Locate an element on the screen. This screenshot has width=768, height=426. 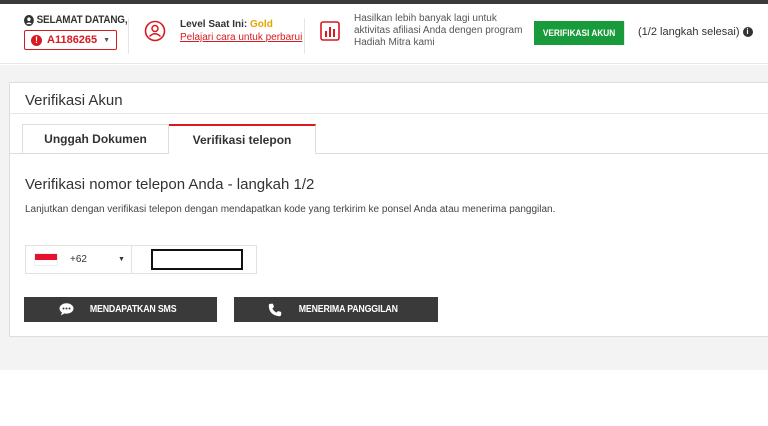
sms-button-label: MENDAPATKAN SMS is located at coordinates (133, 309).